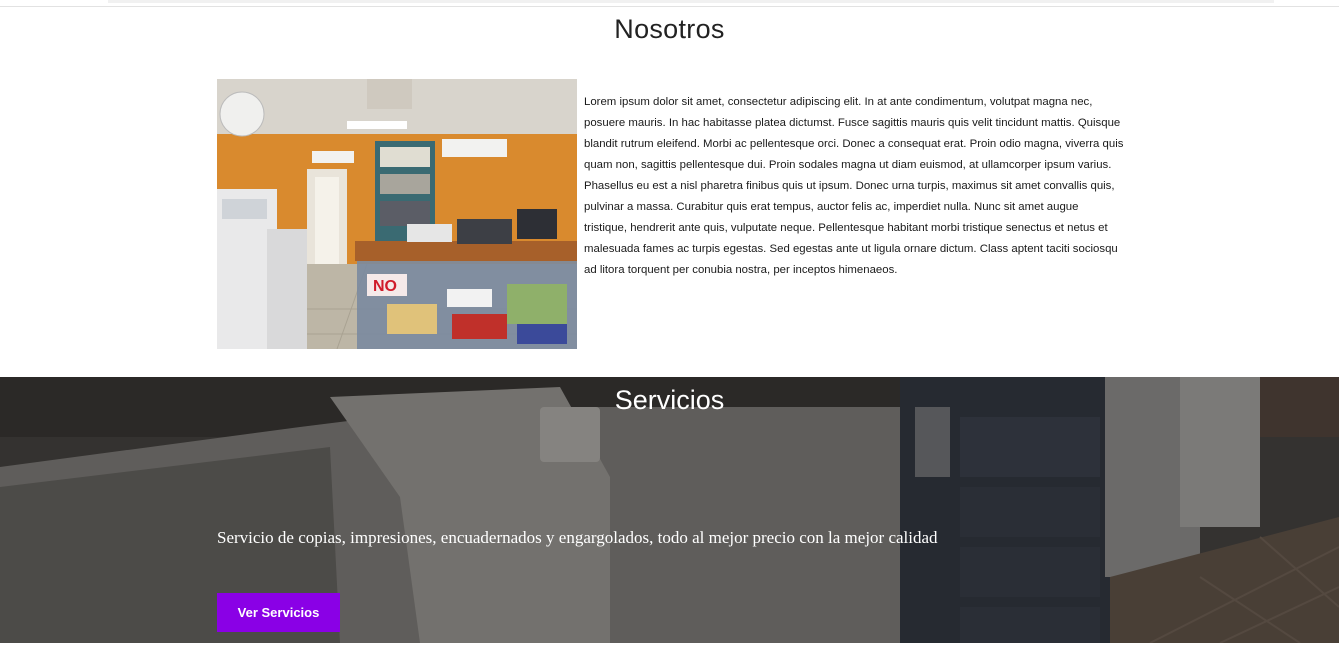  Describe the element at coordinates (669, 400) in the screenshot. I see `services-title: Servicios` at that location.